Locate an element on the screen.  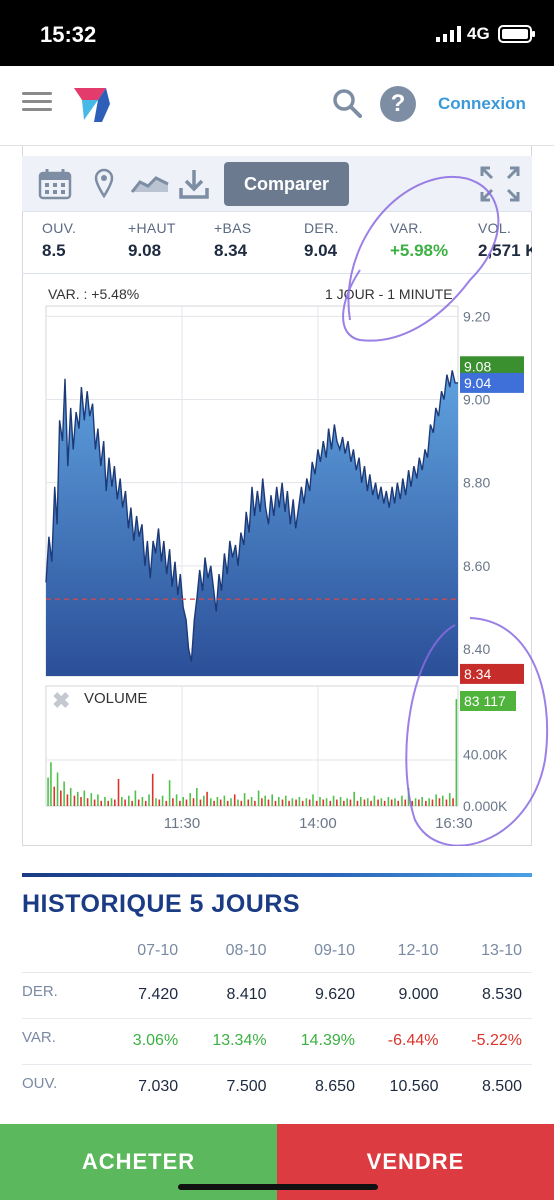
history-cell: 13.34% is located at coordinates (232, 1040).